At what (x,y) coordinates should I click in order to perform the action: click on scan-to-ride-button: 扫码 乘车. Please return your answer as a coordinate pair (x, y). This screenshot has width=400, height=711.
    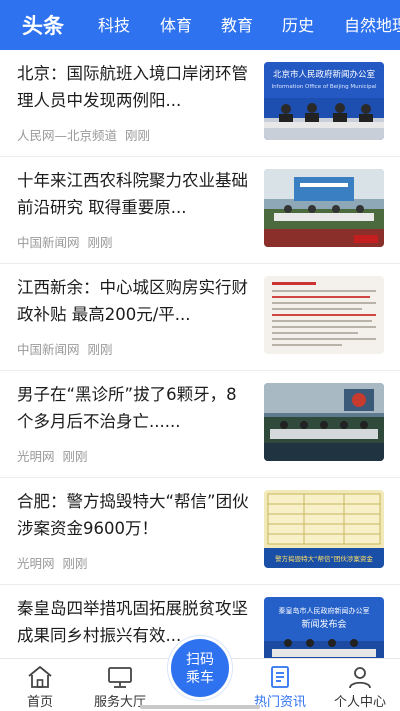
    Looking at the image, I should click on (200, 668).